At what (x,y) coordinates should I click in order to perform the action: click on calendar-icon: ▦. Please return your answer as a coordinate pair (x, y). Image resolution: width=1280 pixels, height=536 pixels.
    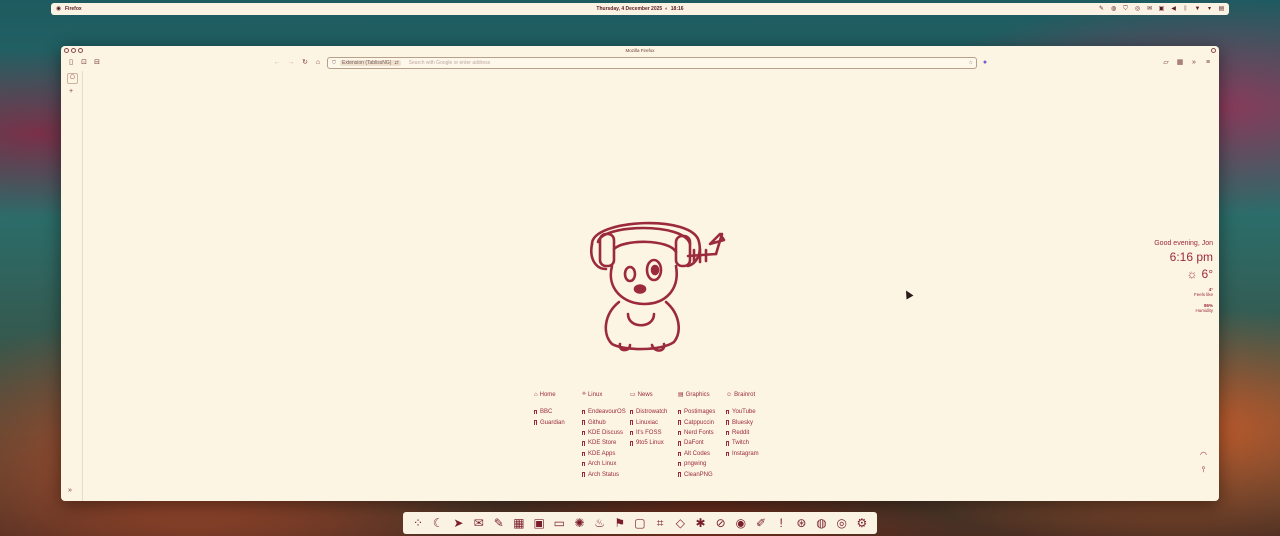
    Looking at the image, I should click on (519, 523).